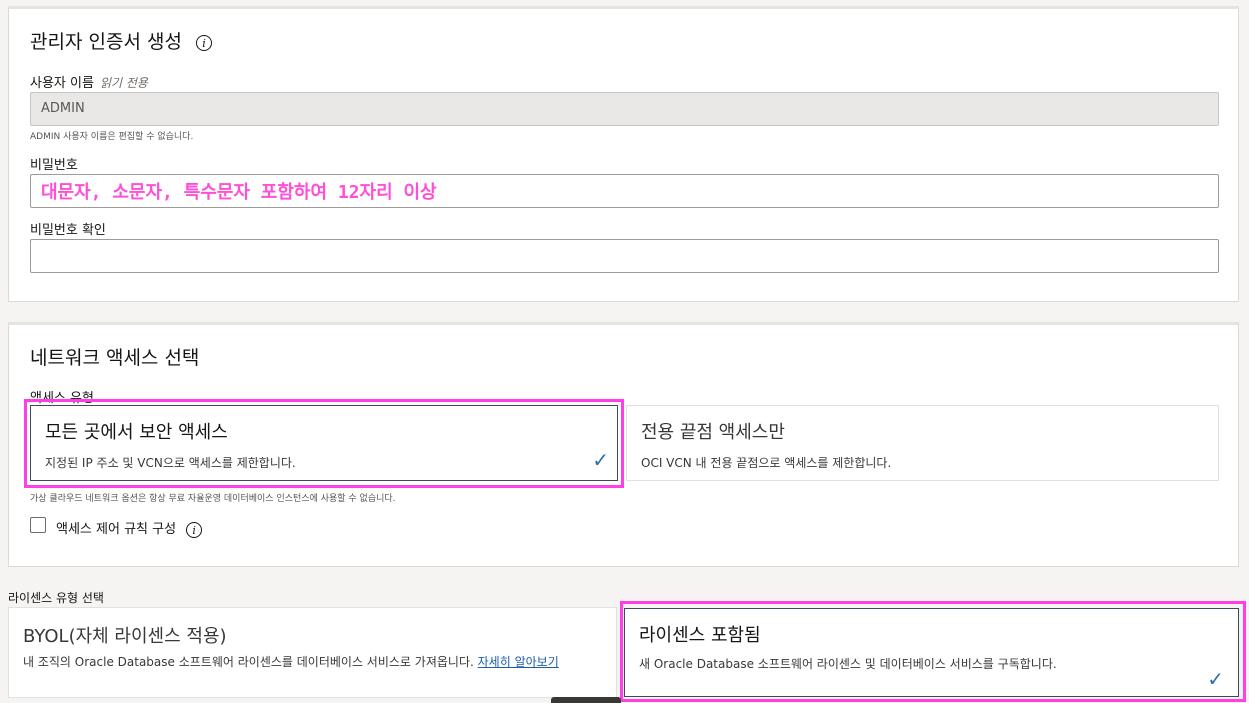 The width and height of the screenshot is (1249, 703). Describe the element at coordinates (922, 443) in the screenshot. I see `option-private-endpoint: 전용 끝점 액세스만 OCI VCN 내 전용 끝점으로 액세스를 제한합니다.` at that location.